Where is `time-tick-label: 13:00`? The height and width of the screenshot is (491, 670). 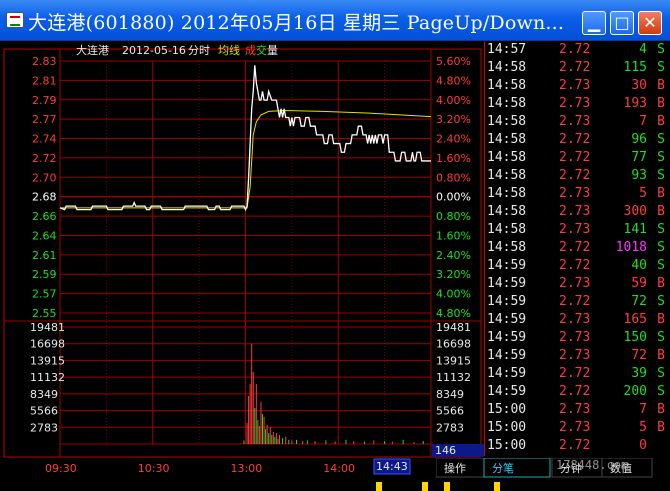 time-tick-label: 13:00 is located at coordinates (247, 468).